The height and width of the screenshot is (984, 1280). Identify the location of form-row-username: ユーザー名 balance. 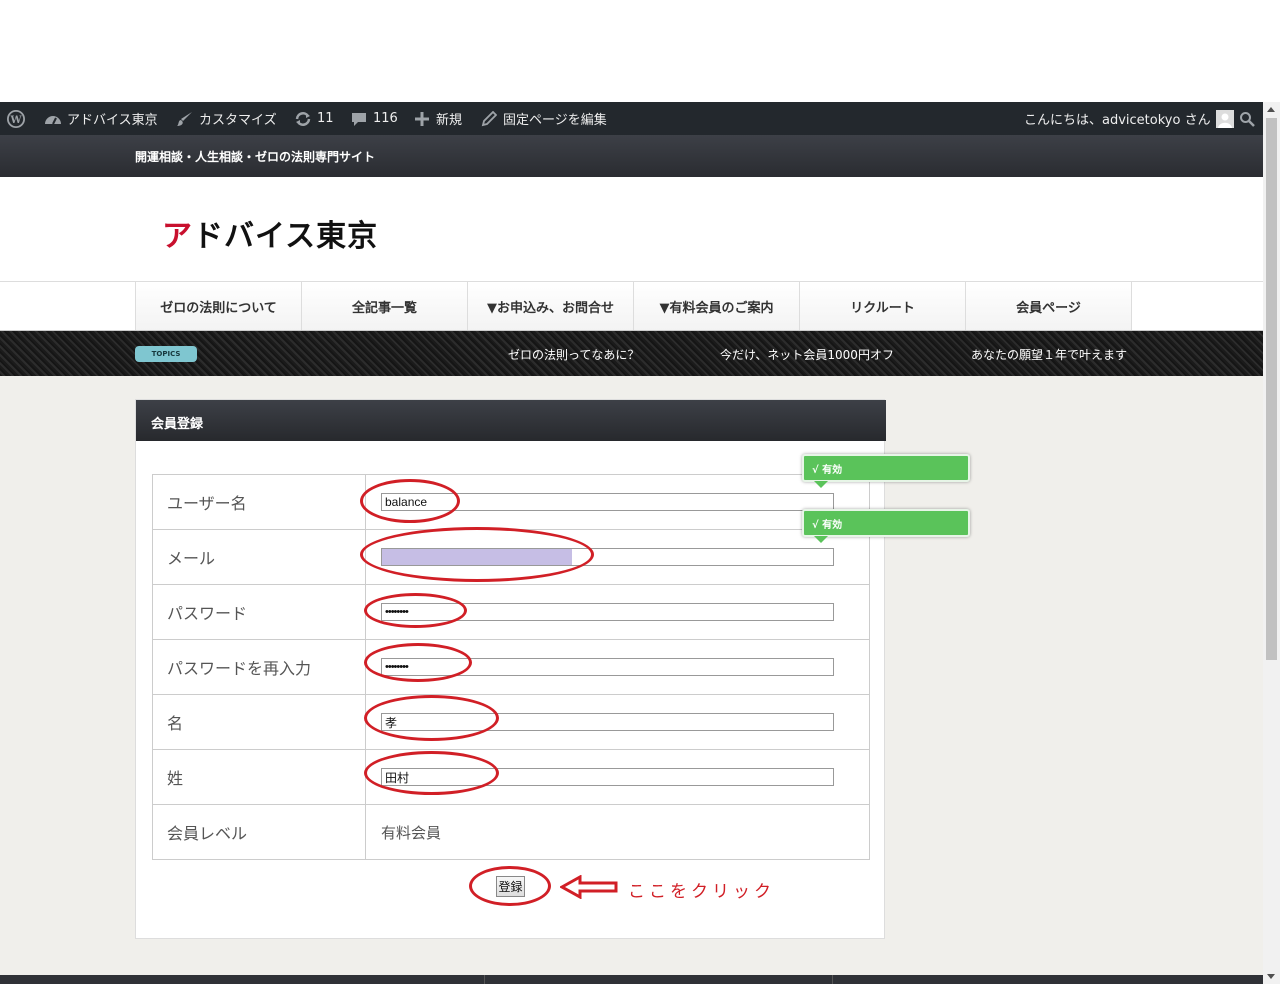
(511, 502).